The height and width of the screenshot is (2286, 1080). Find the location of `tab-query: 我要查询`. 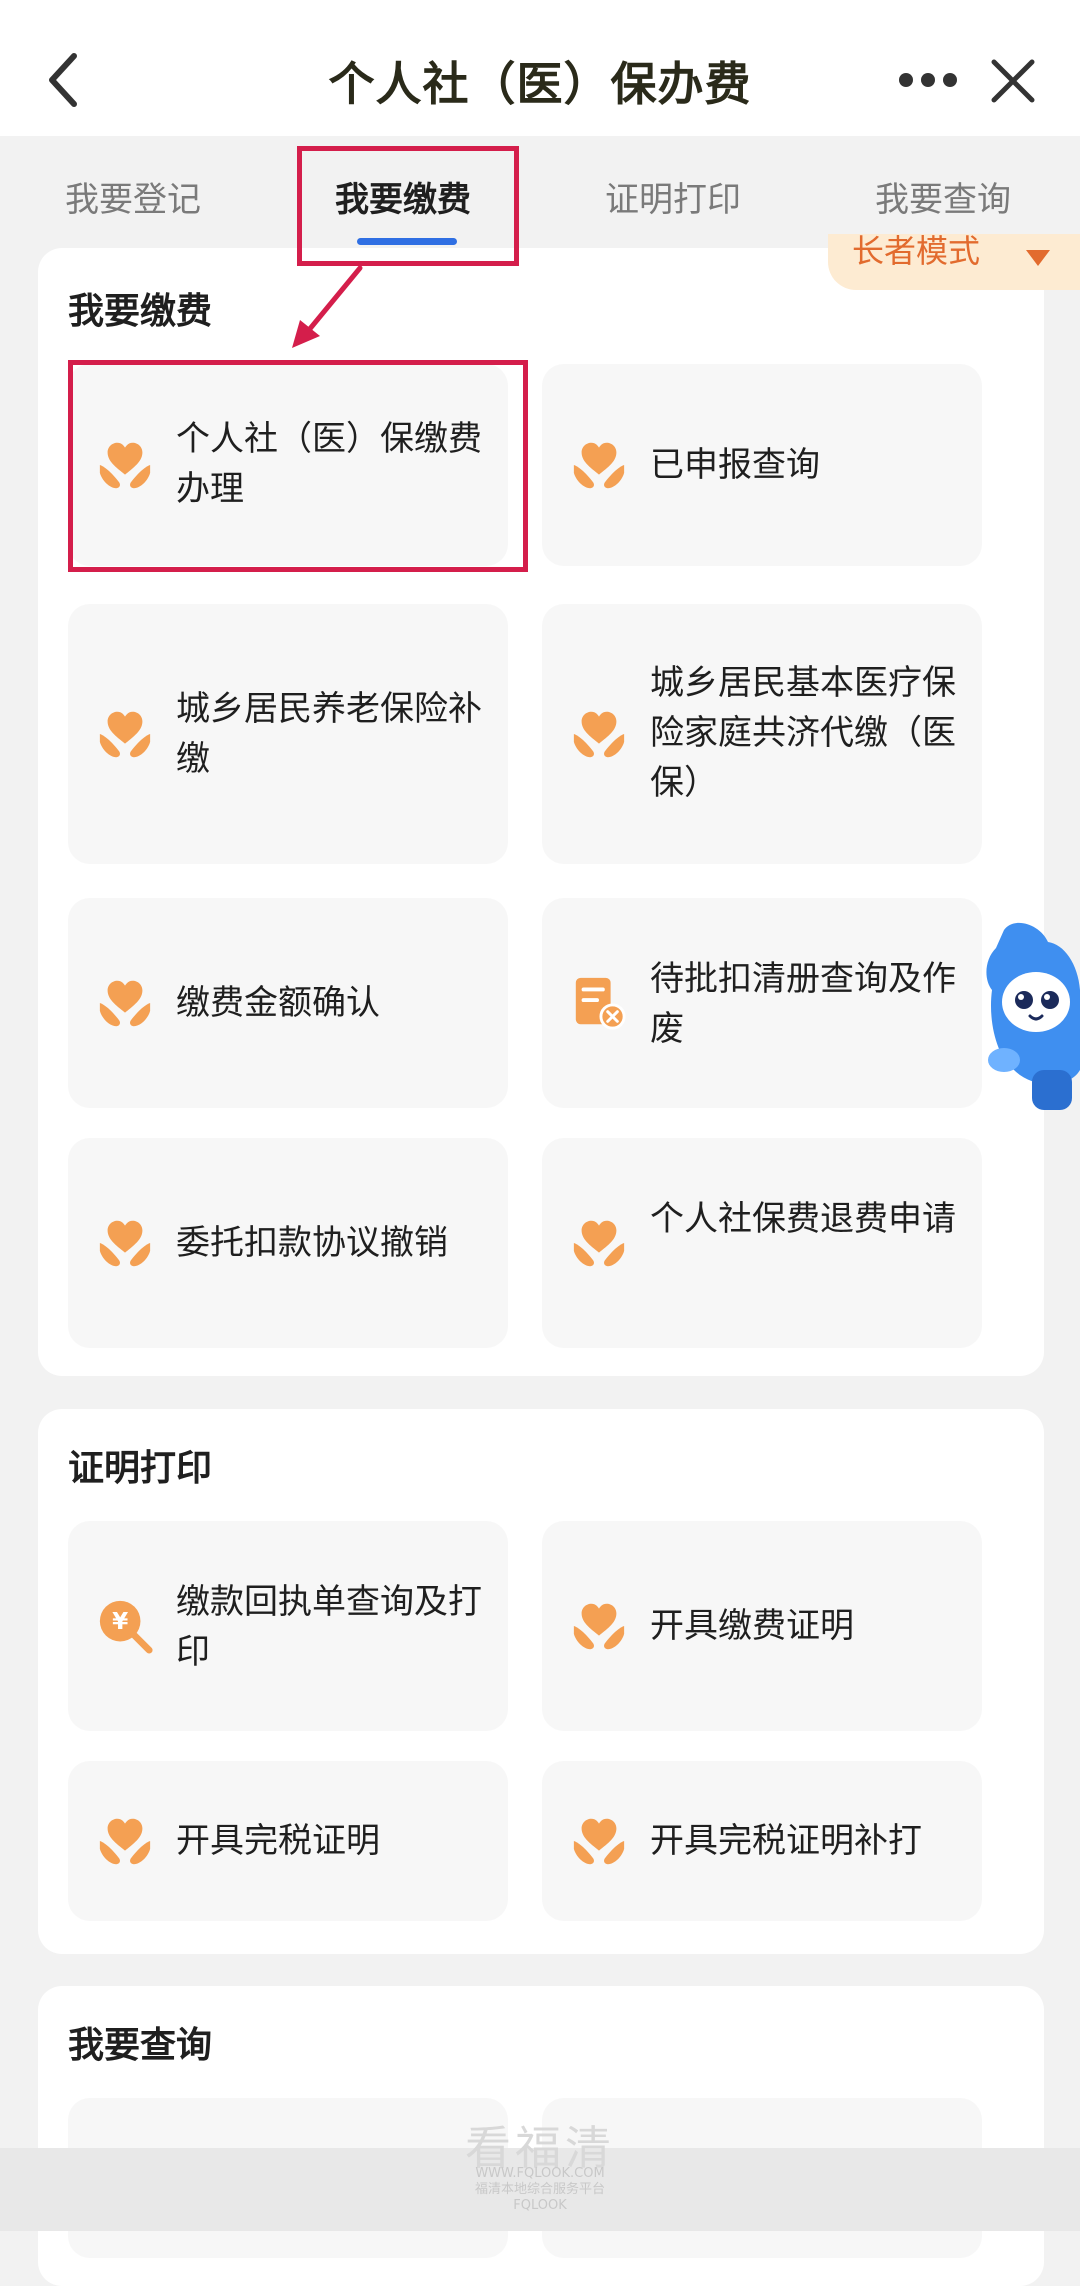

tab-query: 我要查询 is located at coordinates (943, 196).